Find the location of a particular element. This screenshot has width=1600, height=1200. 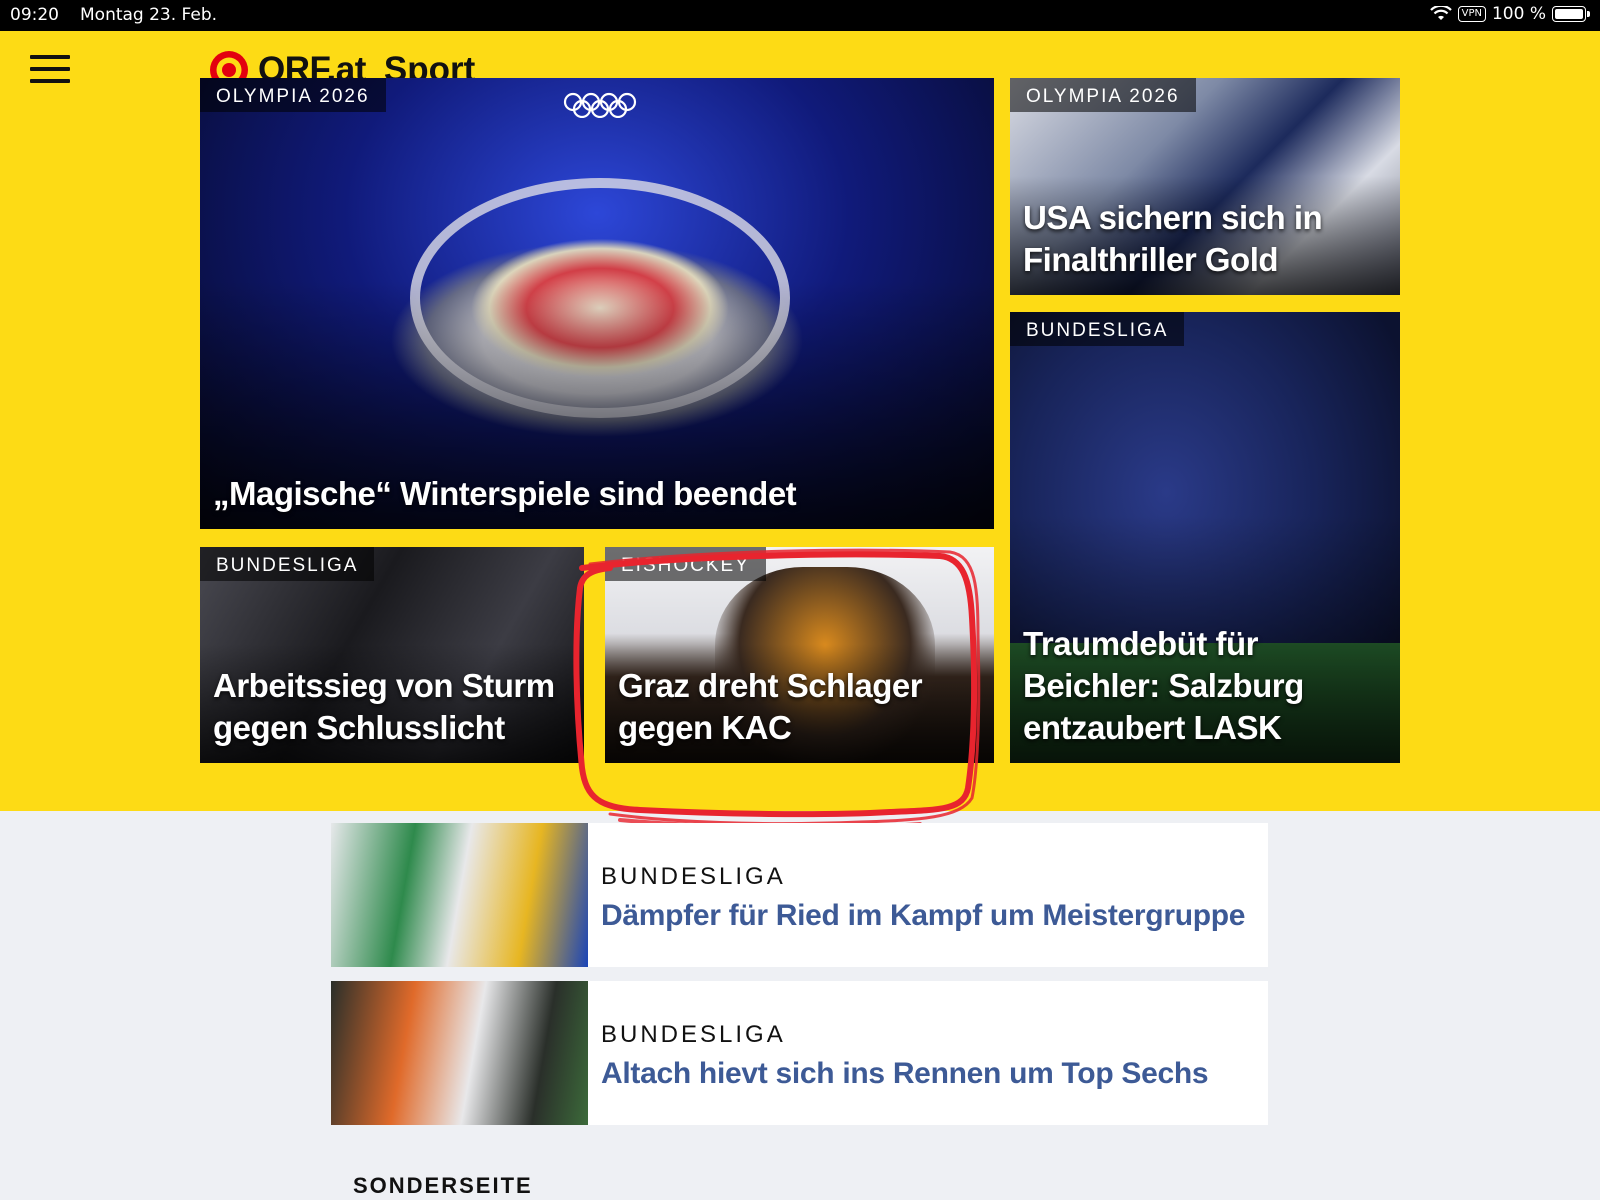

battery-percent: 100 % is located at coordinates (1518, 14).